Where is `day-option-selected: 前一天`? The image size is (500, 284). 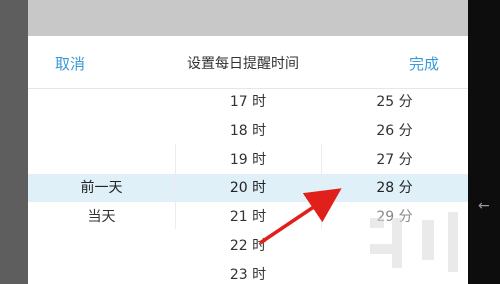
day-option-selected: 前一天 is located at coordinates (101, 188).